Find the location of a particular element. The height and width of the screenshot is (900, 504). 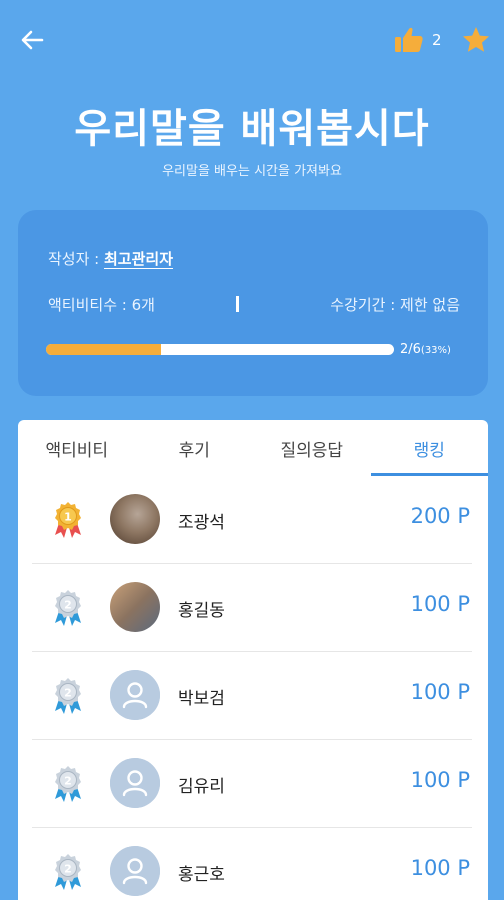

progress-text: 2/6(33%) is located at coordinates (425, 349).